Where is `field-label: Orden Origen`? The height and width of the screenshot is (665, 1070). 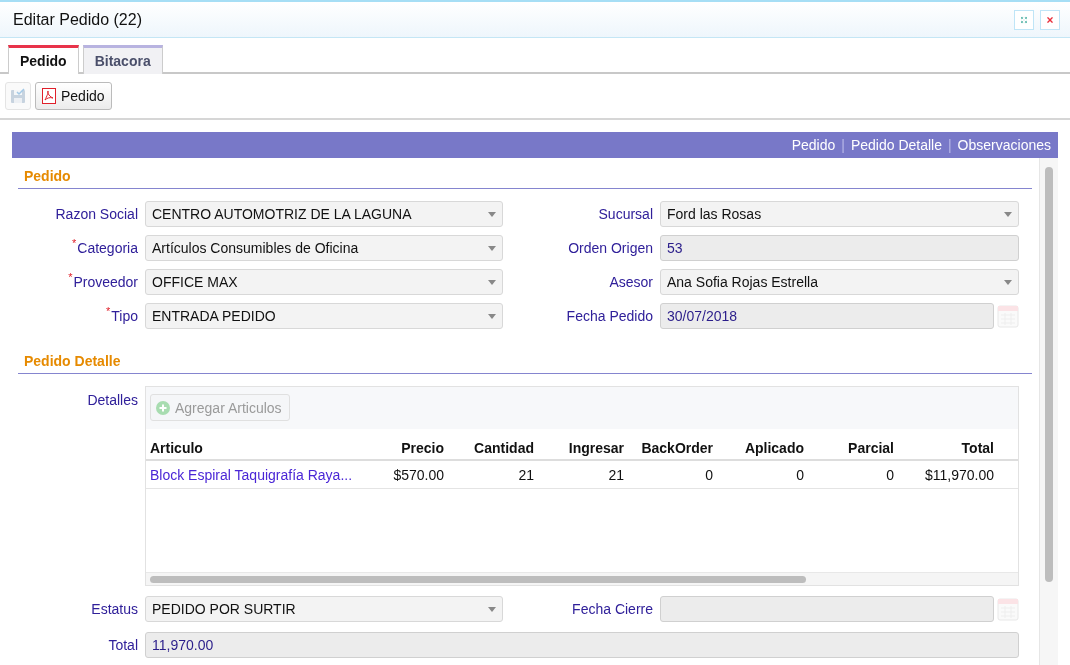 field-label: Orden Origen is located at coordinates (610, 248).